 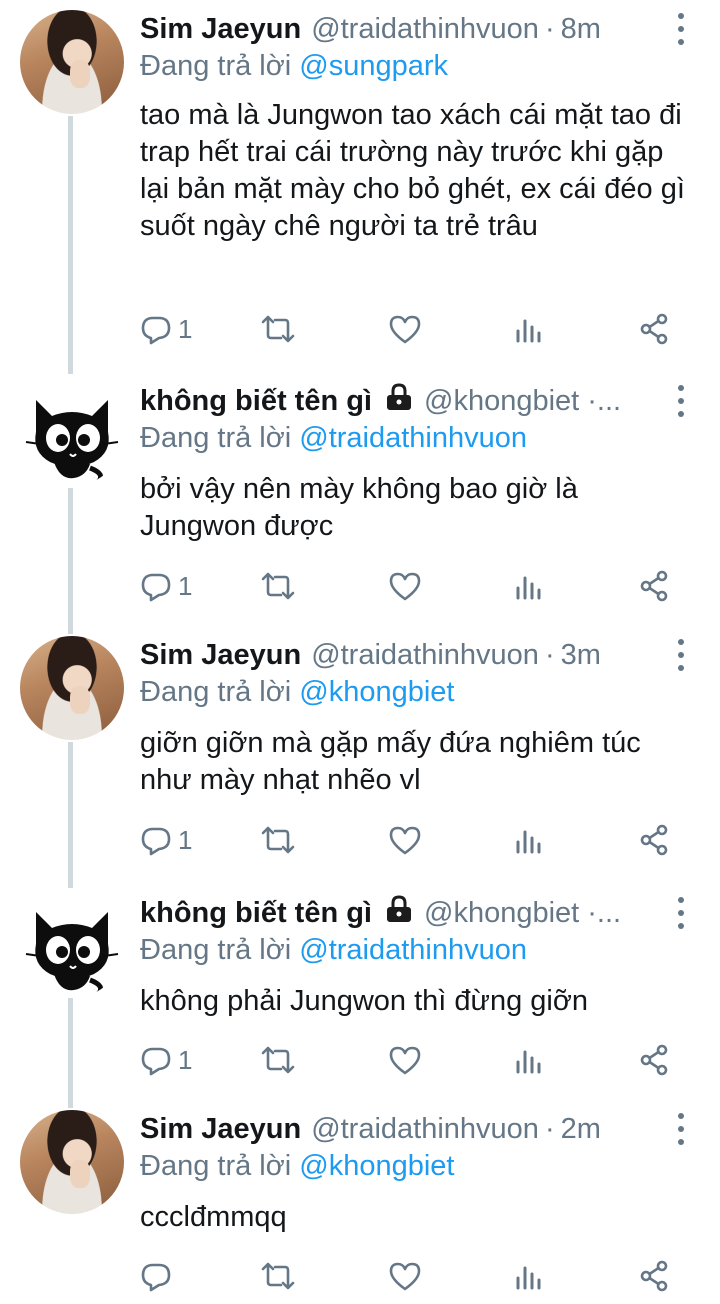 I want to click on replying-to: Đang trả lời @traidathinhvuon, so click(x=333, y=950).